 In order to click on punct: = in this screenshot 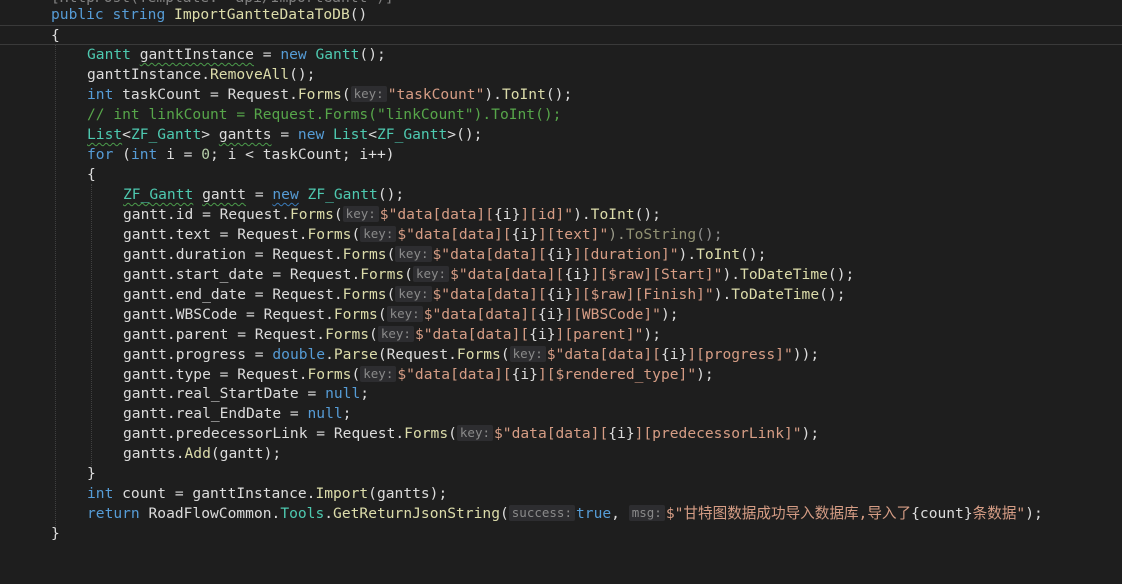, I will do `click(284, 134)`.